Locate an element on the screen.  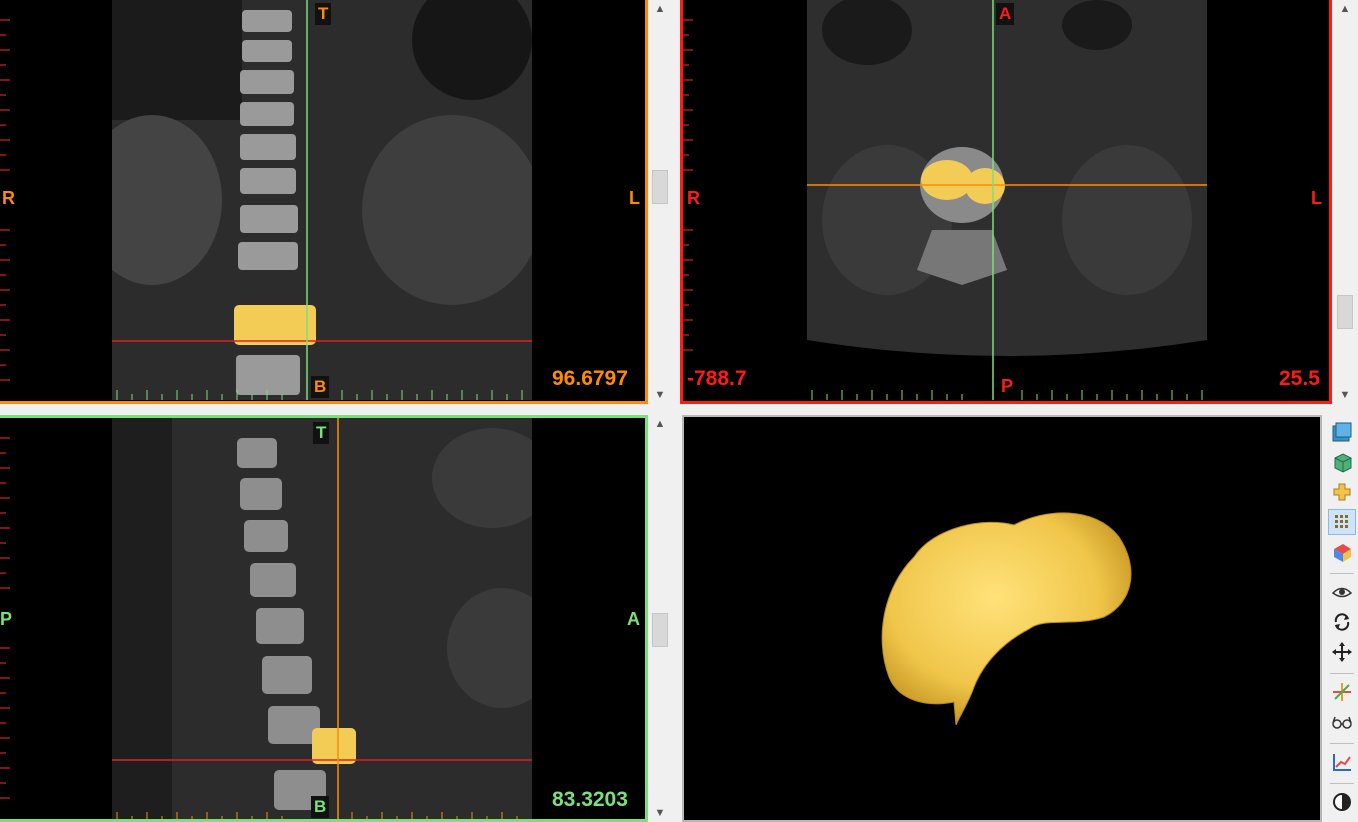
axial-value-left: -788.7 is located at coordinates (717, 378).